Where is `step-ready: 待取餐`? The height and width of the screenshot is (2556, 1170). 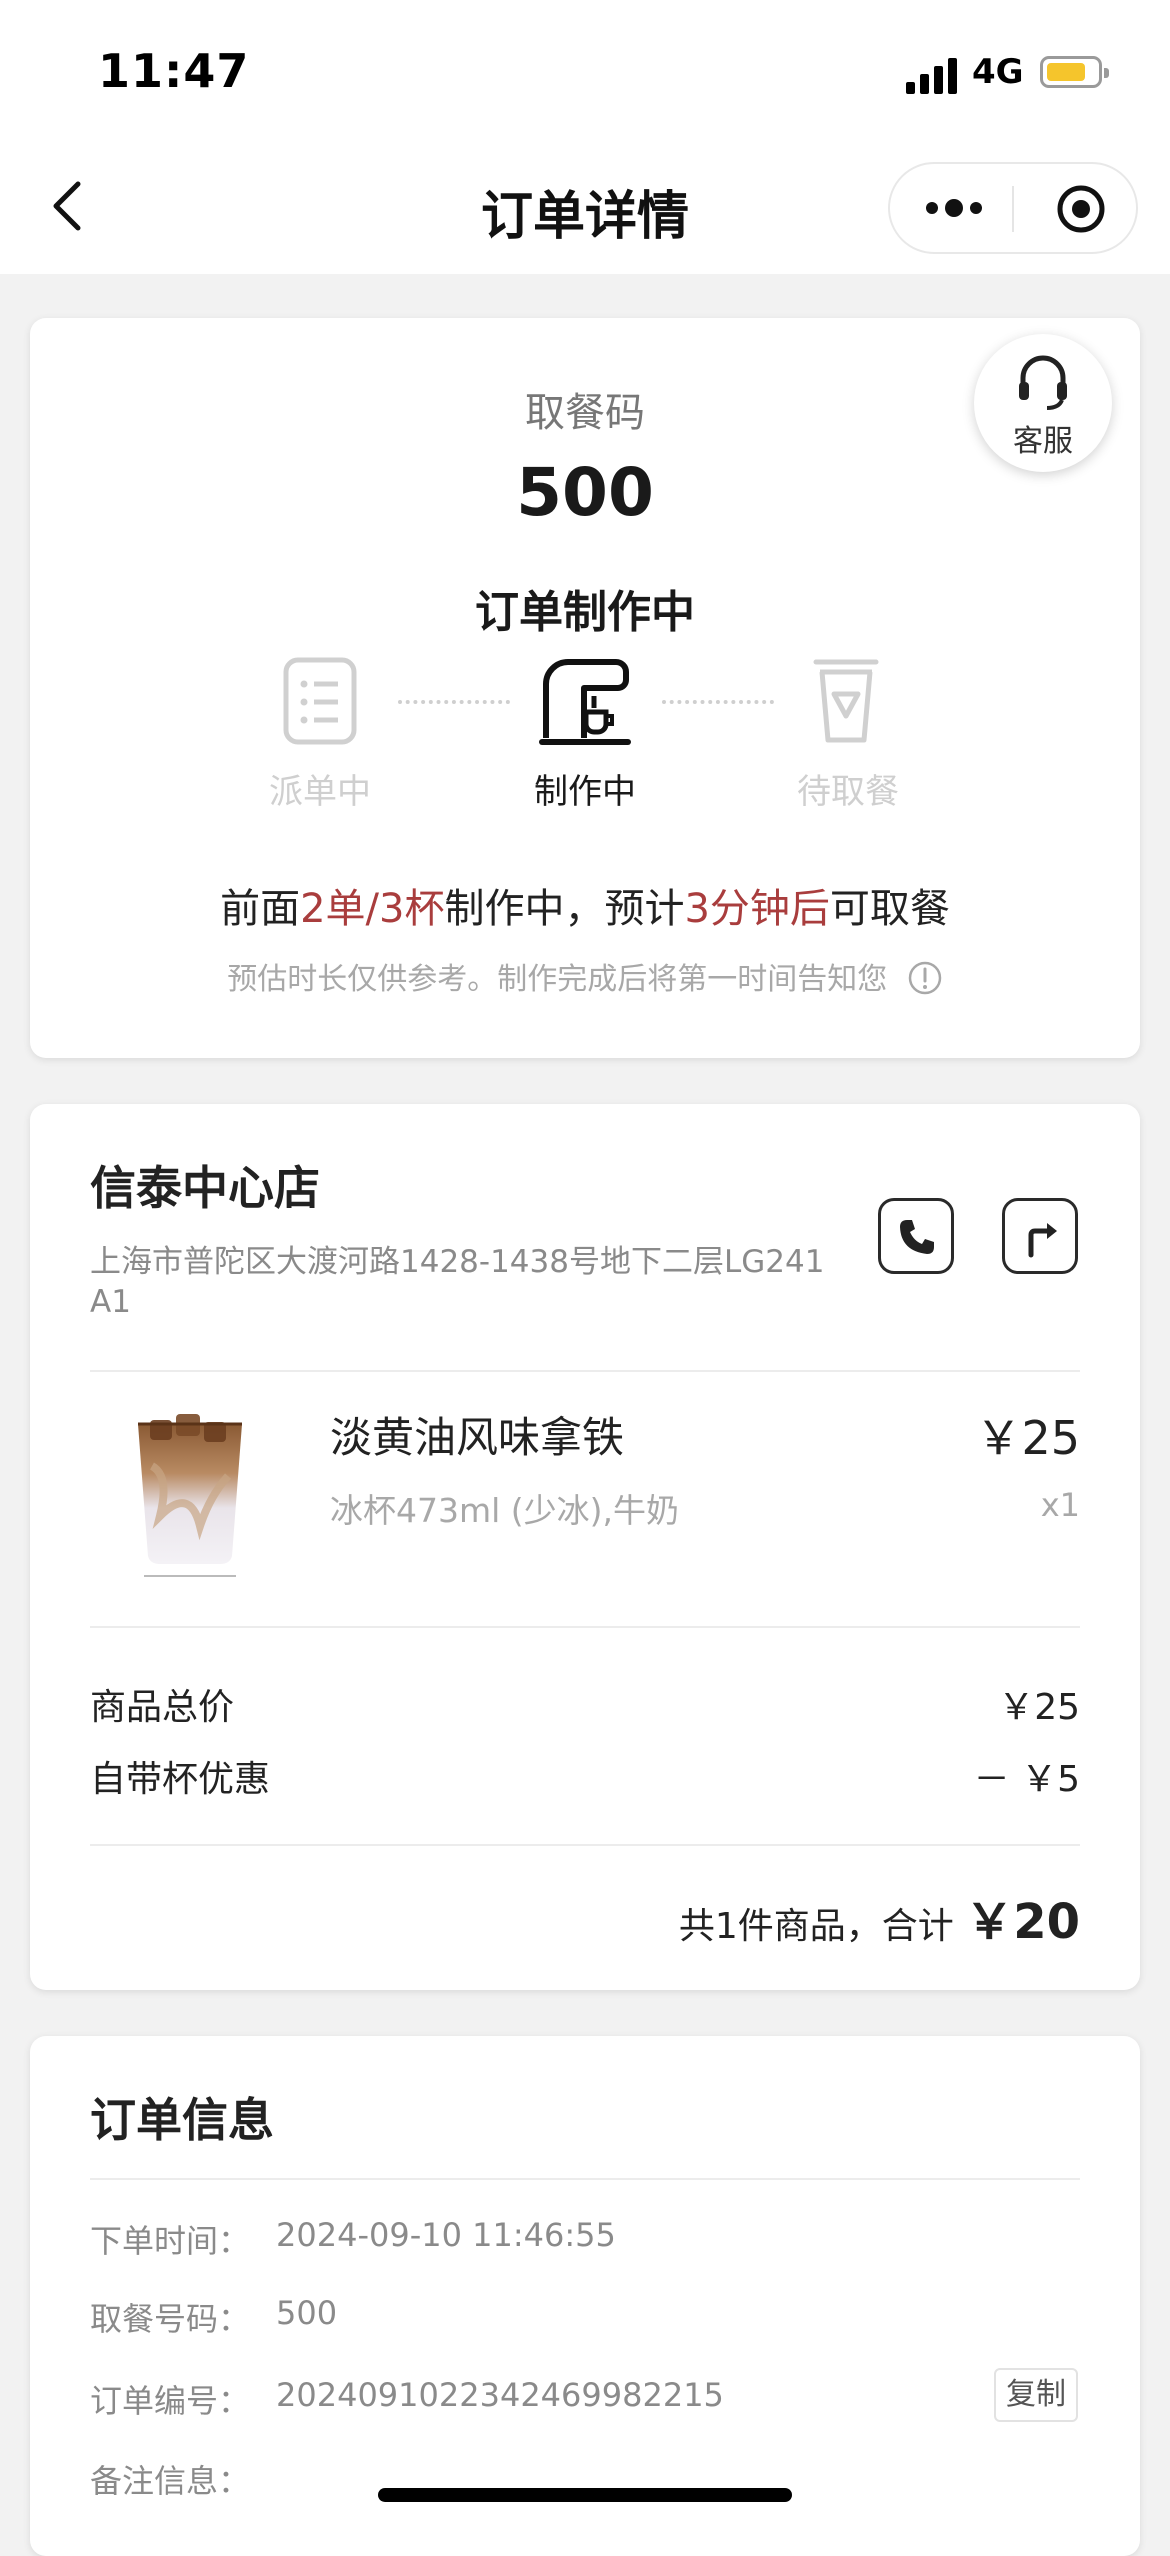 step-ready: 待取餐 is located at coordinates (848, 792).